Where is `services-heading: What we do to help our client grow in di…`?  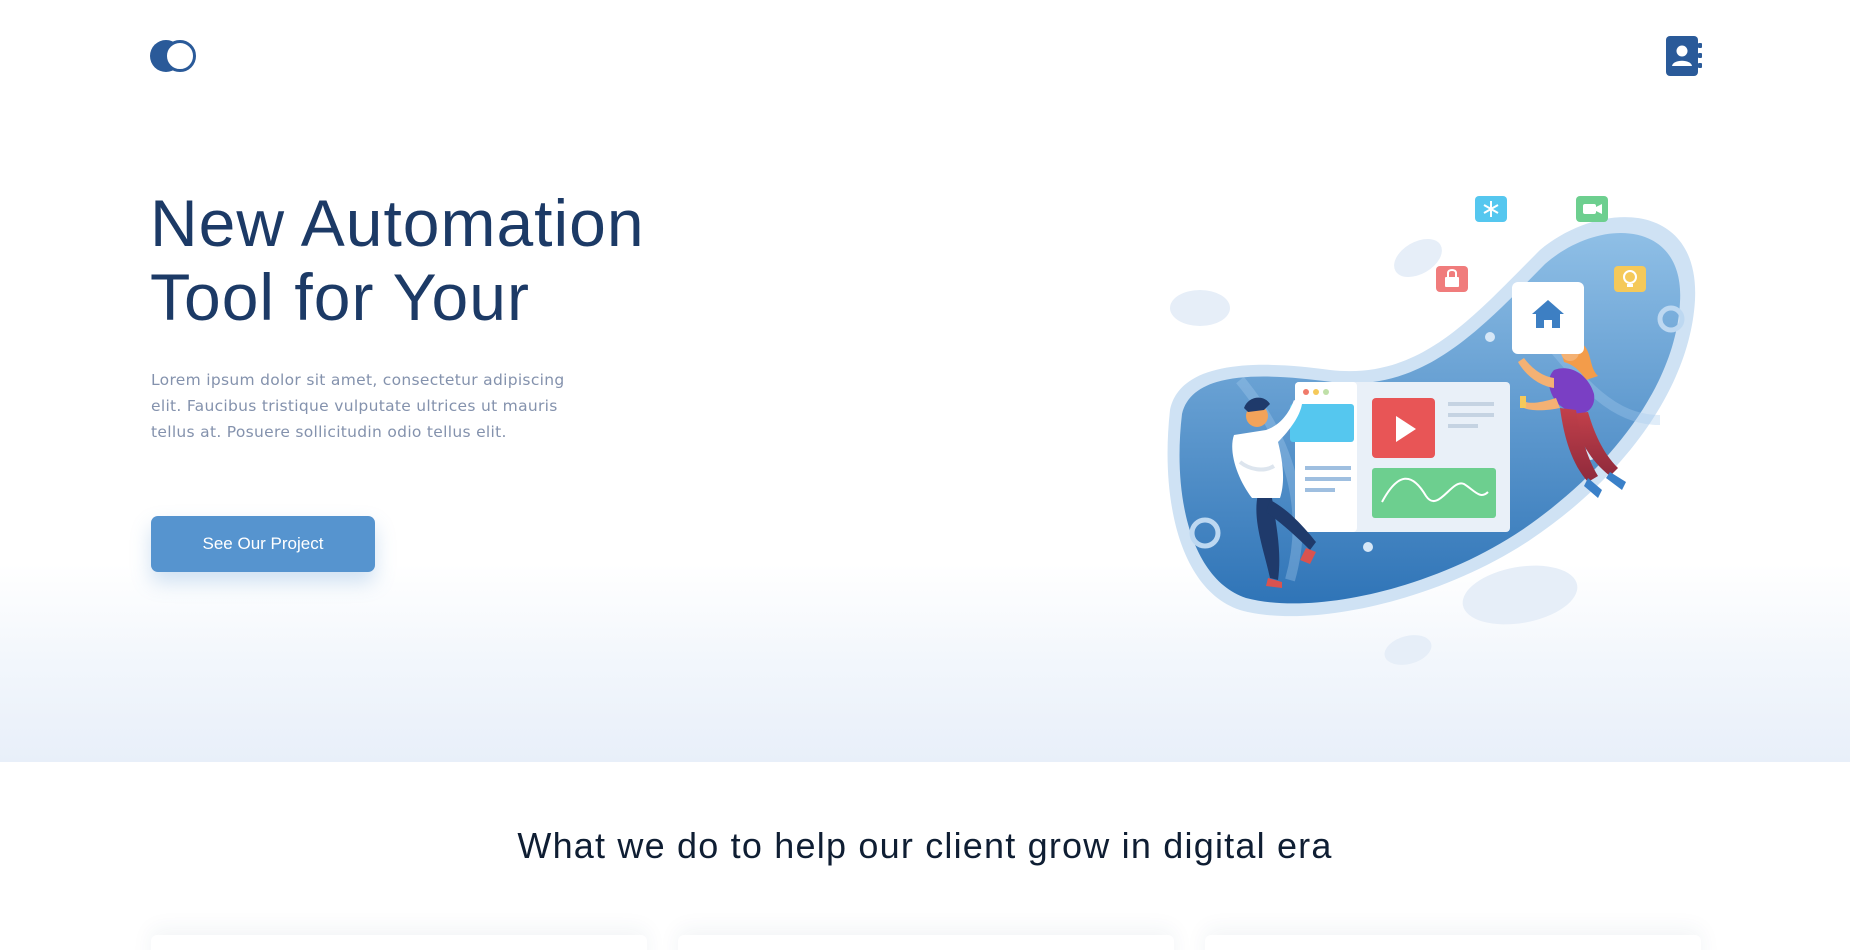
services-heading: What we do to help our client grow in di… is located at coordinates (925, 845).